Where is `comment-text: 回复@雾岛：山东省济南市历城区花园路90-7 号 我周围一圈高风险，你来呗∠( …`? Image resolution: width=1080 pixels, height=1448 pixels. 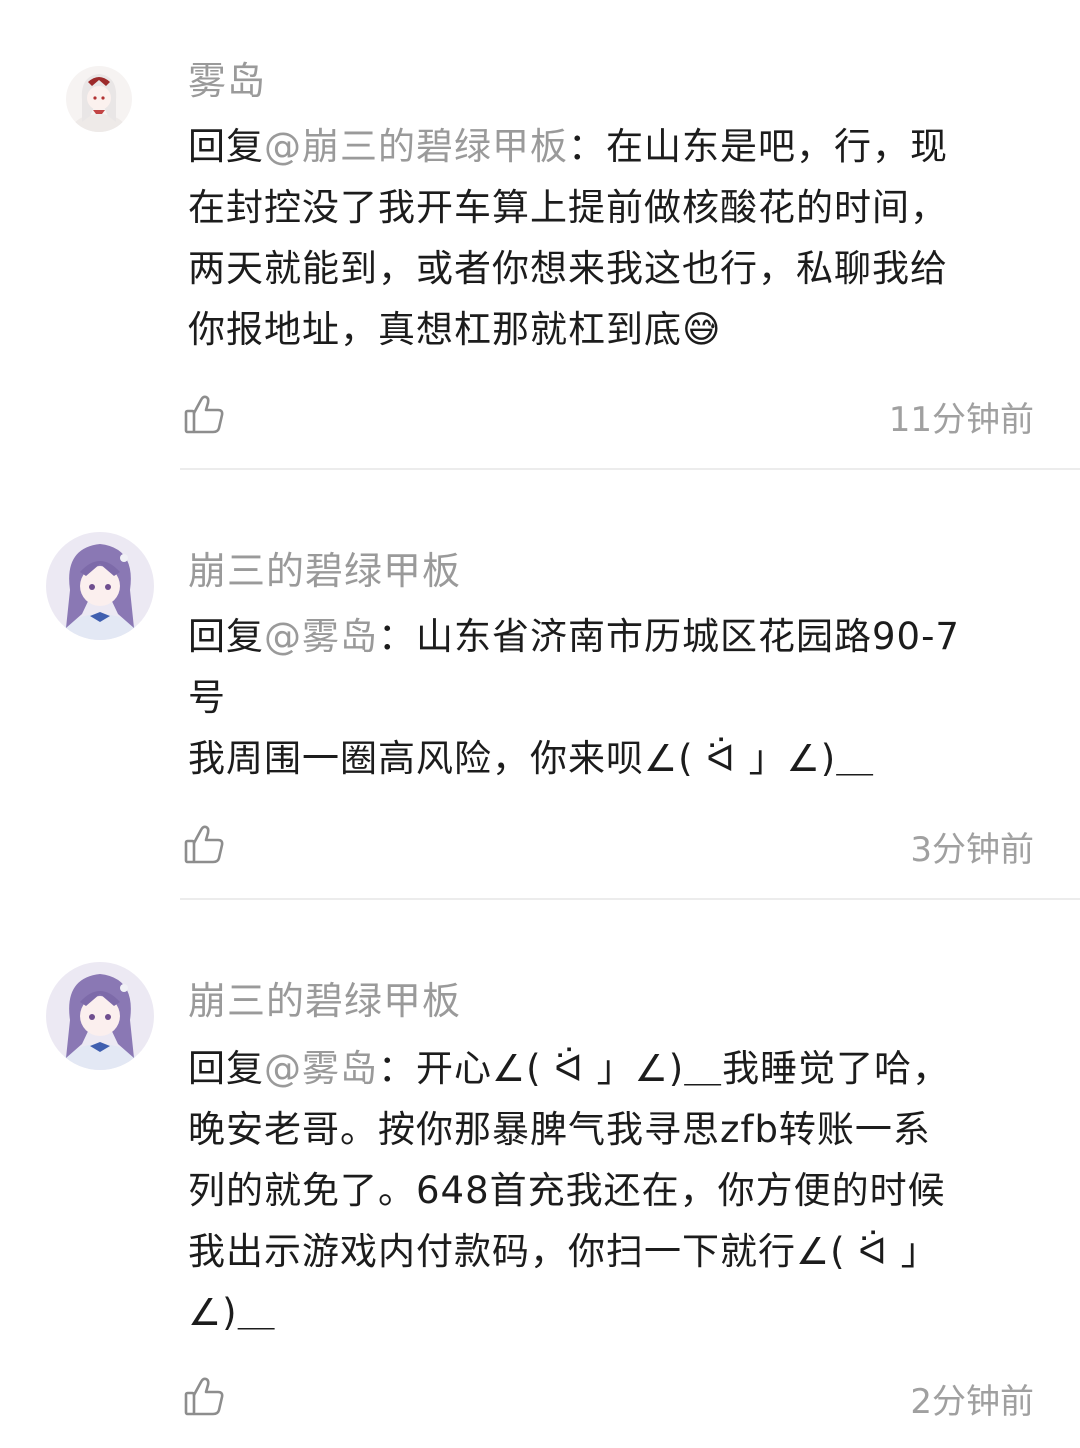
comment-text: 回复@雾岛：山东省济南市历城区花园路90-7 号 我周围一圈高风险，你来呗∠( … is located at coordinates (618, 697).